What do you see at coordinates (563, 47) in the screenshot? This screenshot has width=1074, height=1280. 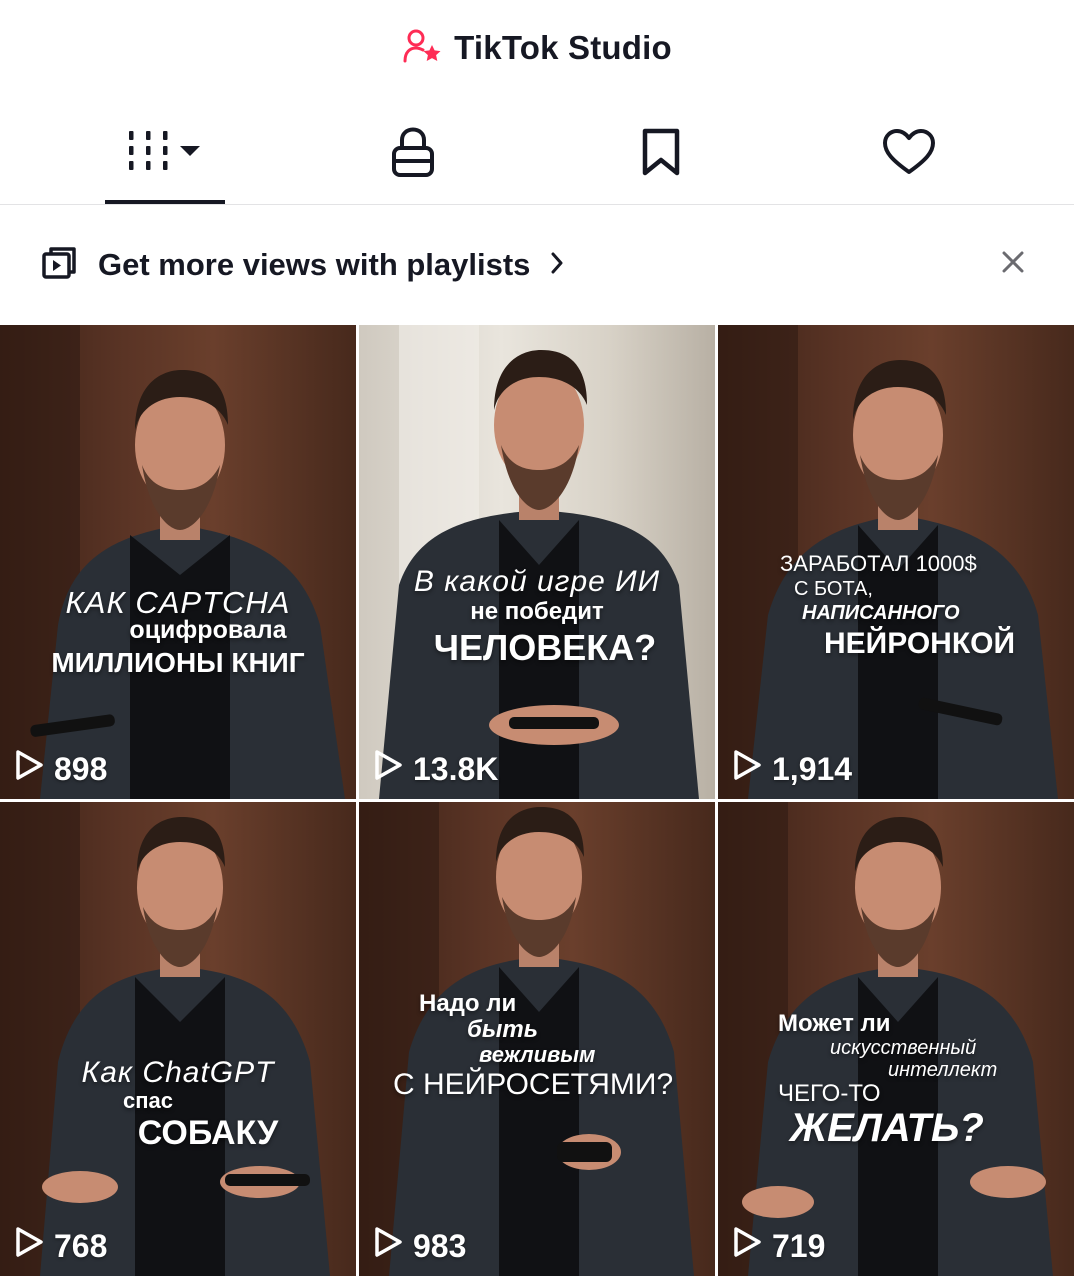 I see `page-title: TikTok Studio` at bounding box center [563, 47].